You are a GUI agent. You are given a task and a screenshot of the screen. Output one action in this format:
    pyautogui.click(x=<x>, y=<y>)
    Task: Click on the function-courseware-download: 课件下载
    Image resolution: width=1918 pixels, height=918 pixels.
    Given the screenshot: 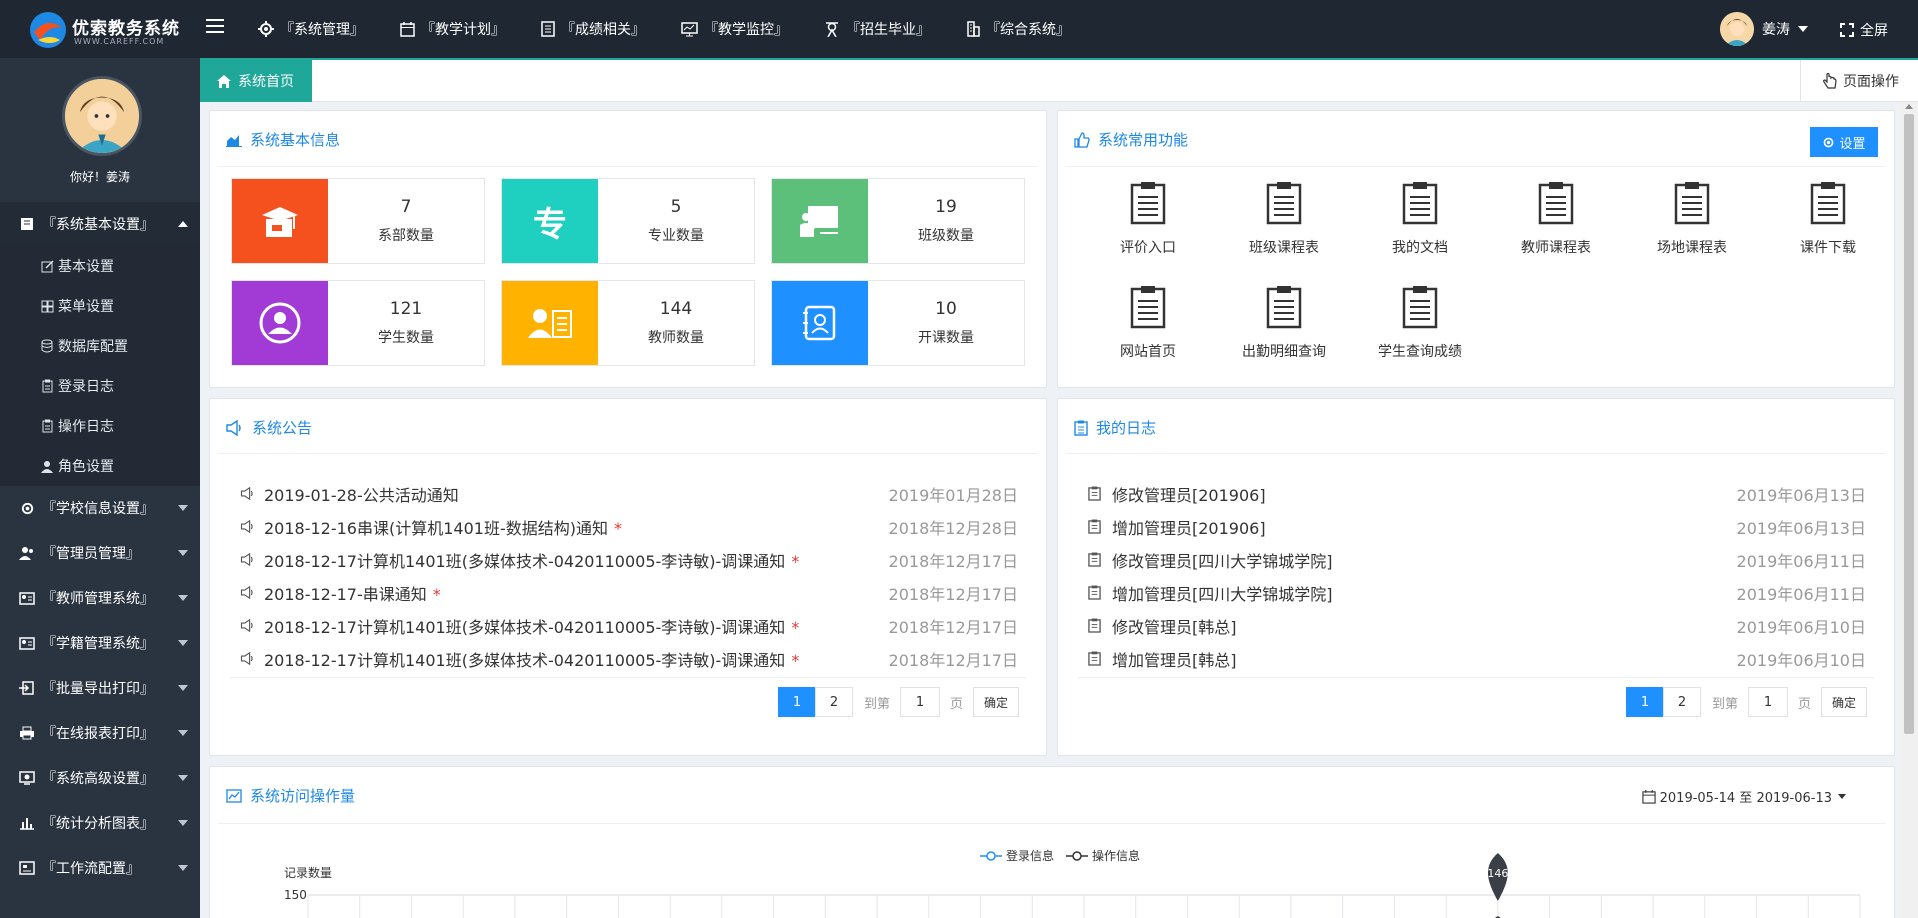 What is the action you would take?
    pyautogui.click(x=1828, y=226)
    